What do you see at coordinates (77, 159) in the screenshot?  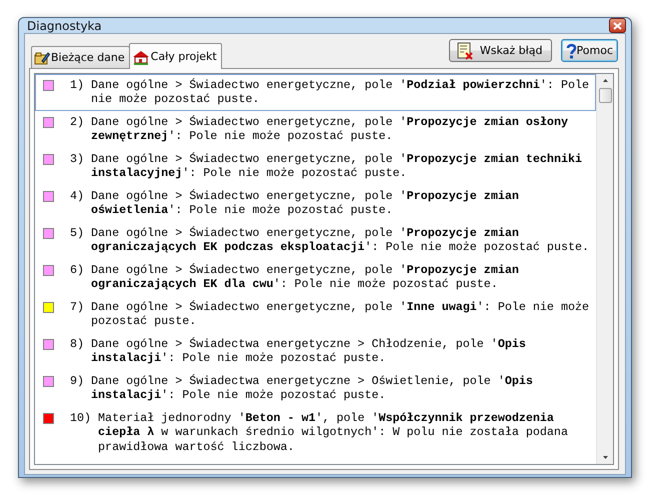 I see `message-number: 3)` at bounding box center [77, 159].